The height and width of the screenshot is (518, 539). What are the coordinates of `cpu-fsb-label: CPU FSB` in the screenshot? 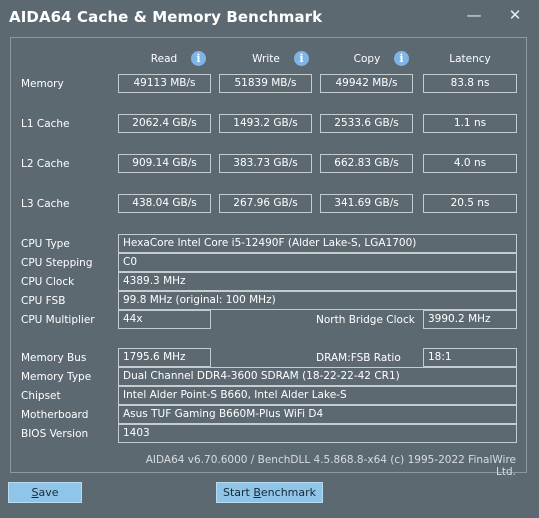 It's located at (43, 301).